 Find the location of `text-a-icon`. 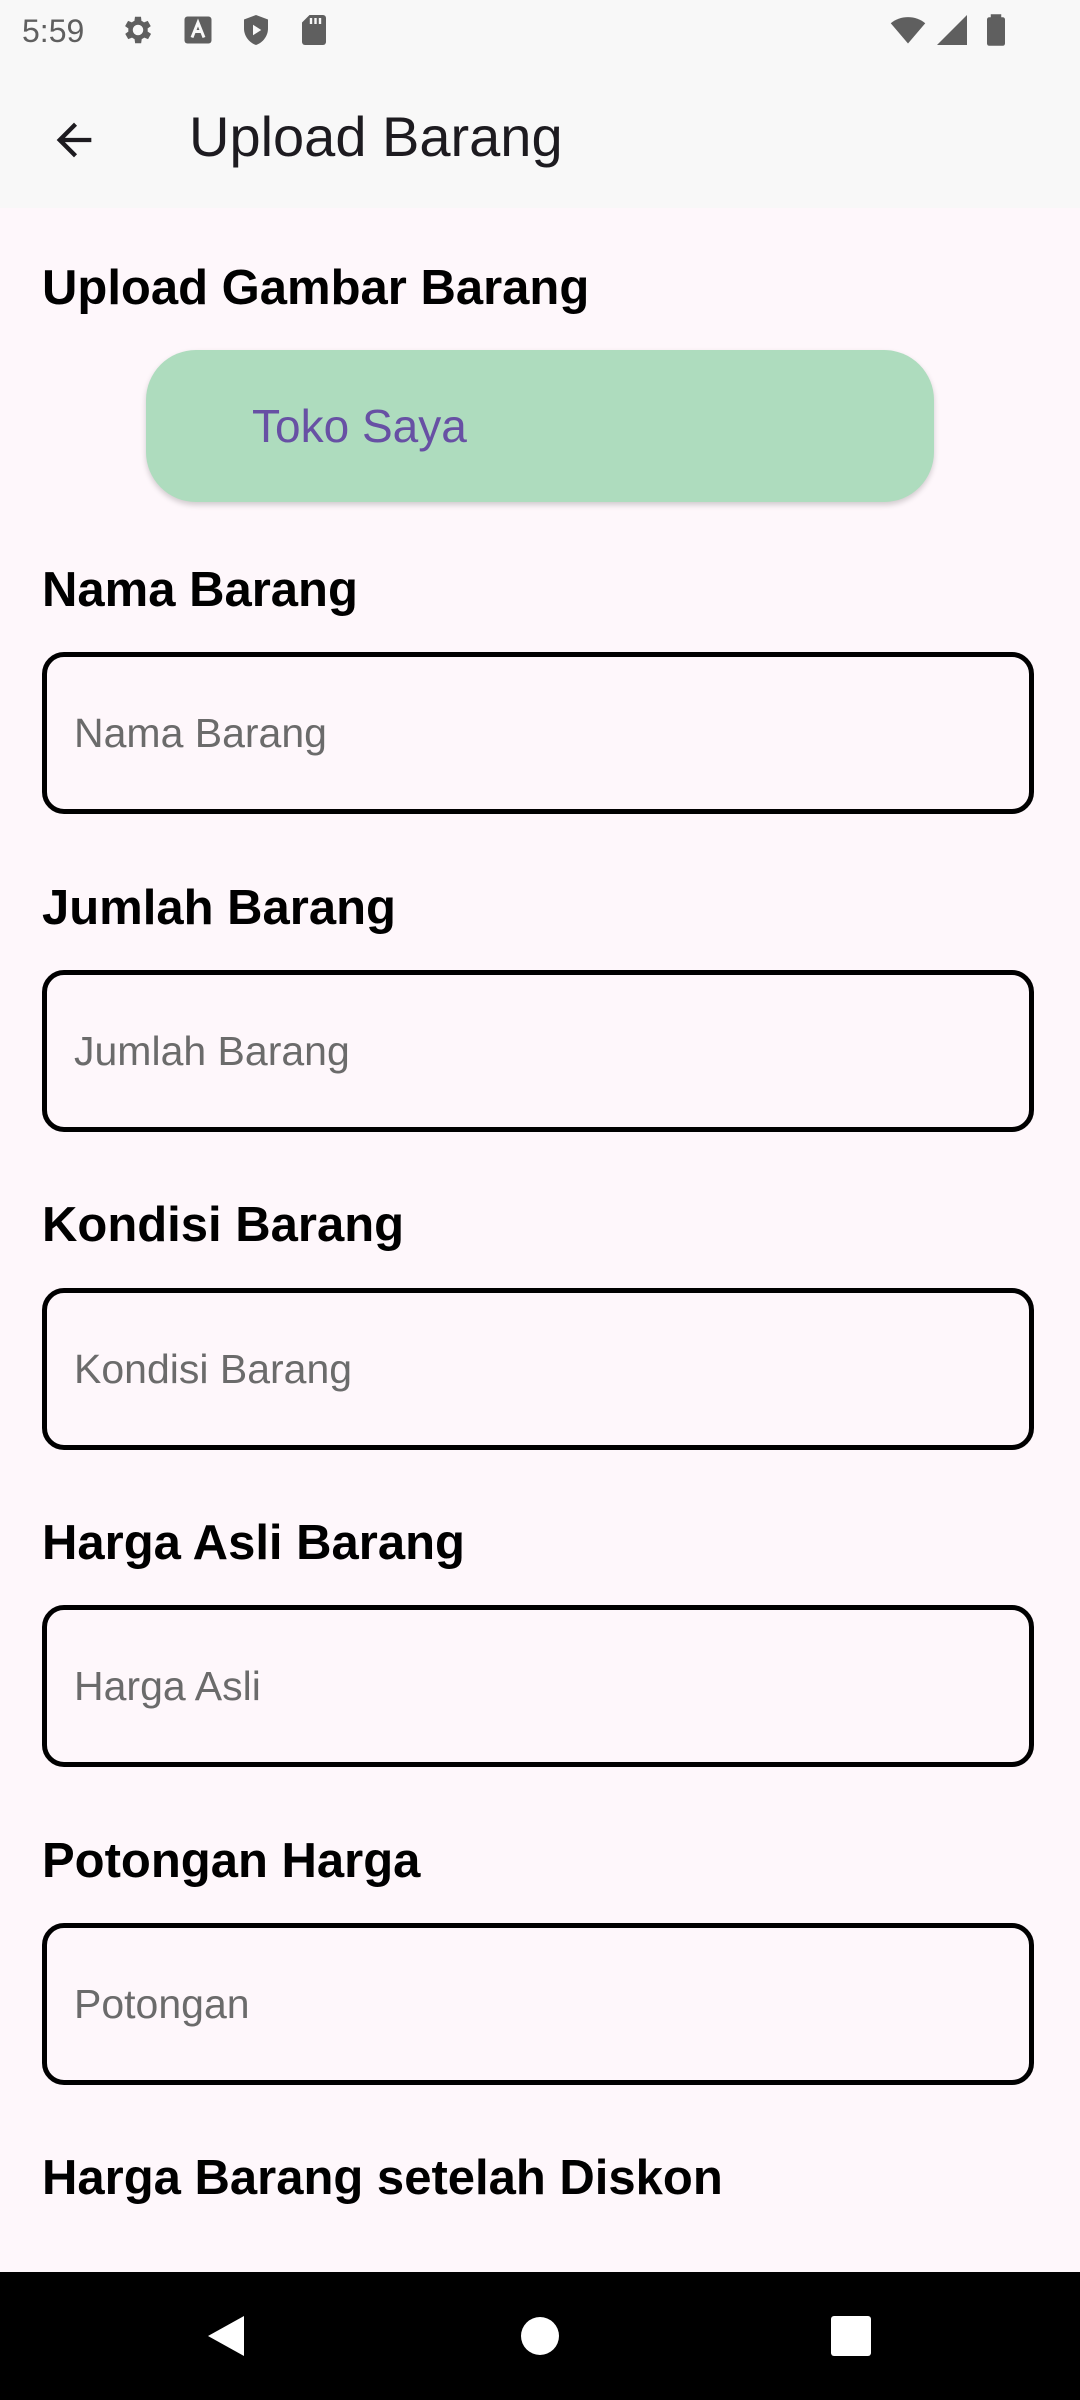

text-a-icon is located at coordinates (198, 30).